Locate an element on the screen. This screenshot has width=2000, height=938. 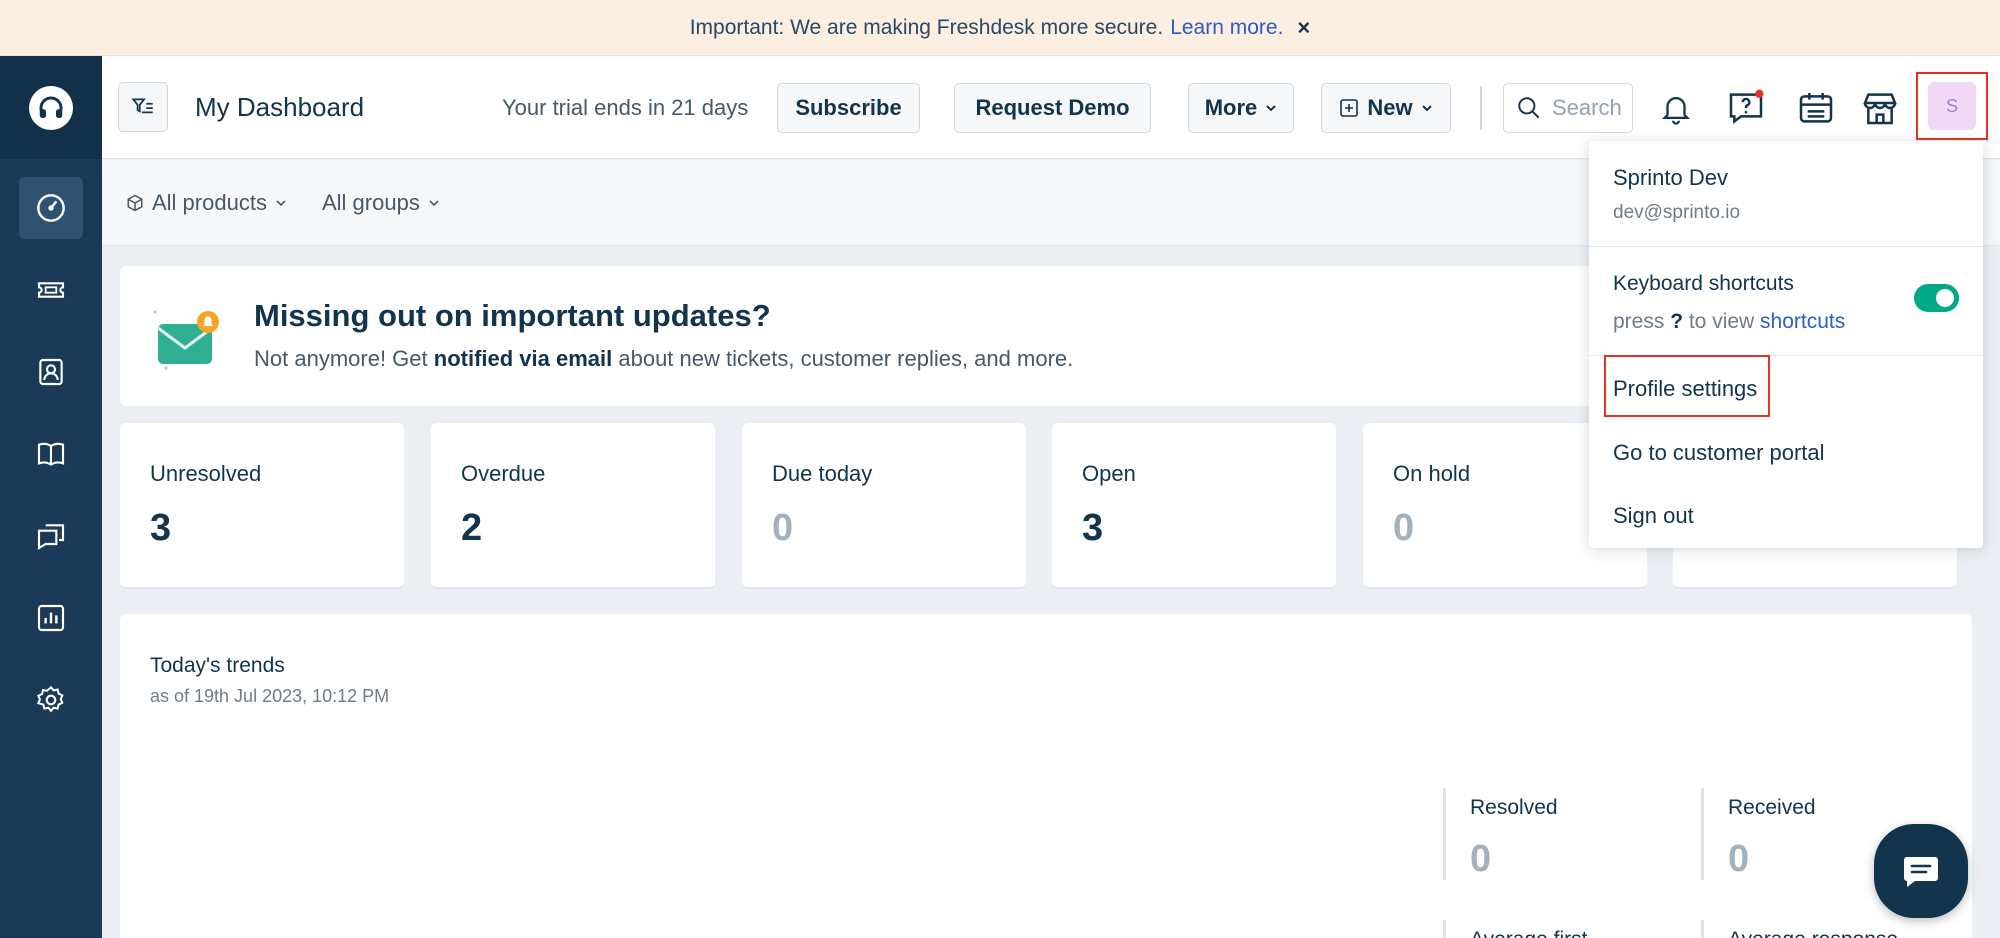
gear-icon is located at coordinates (50, 699).